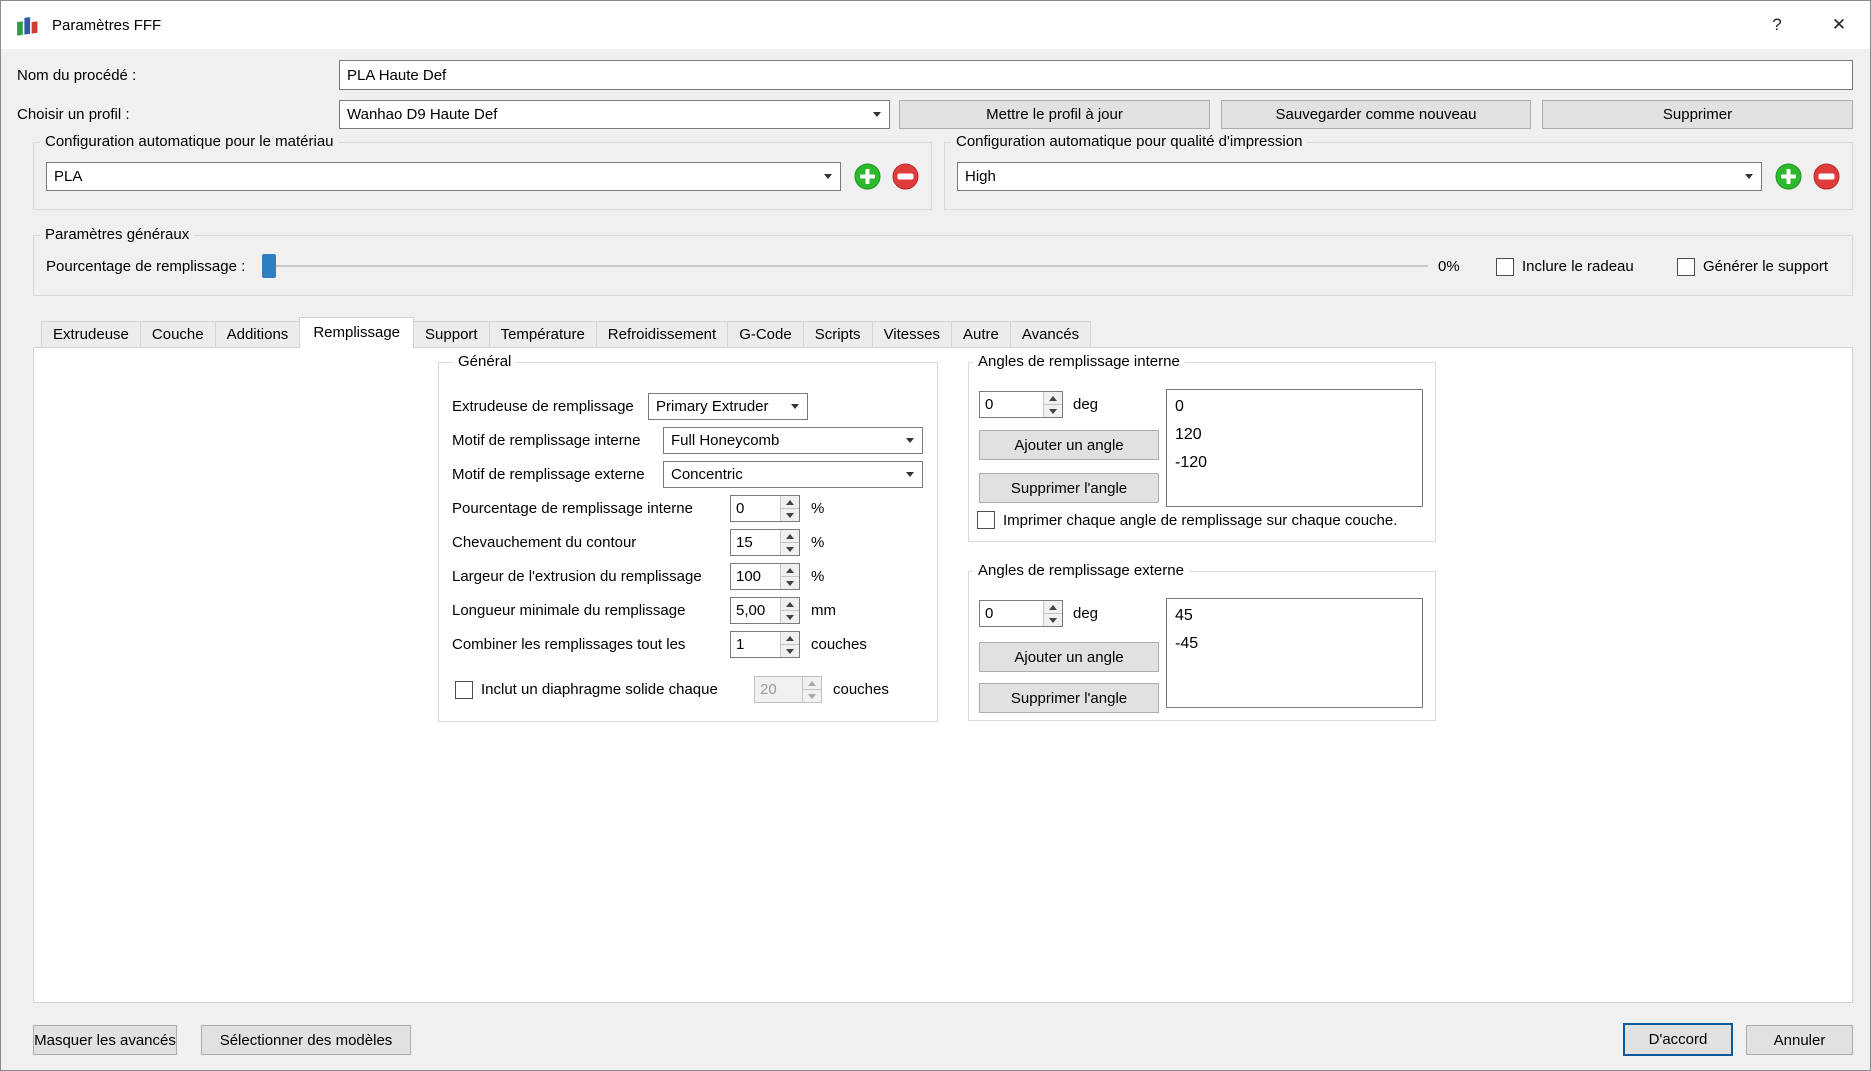 The image size is (1871, 1071). What do you see at coordinates (1565, 266) in the screenshot?
I see `include-raft-checkbox: Inclure le radeau` at bounding box center [1565, 266].